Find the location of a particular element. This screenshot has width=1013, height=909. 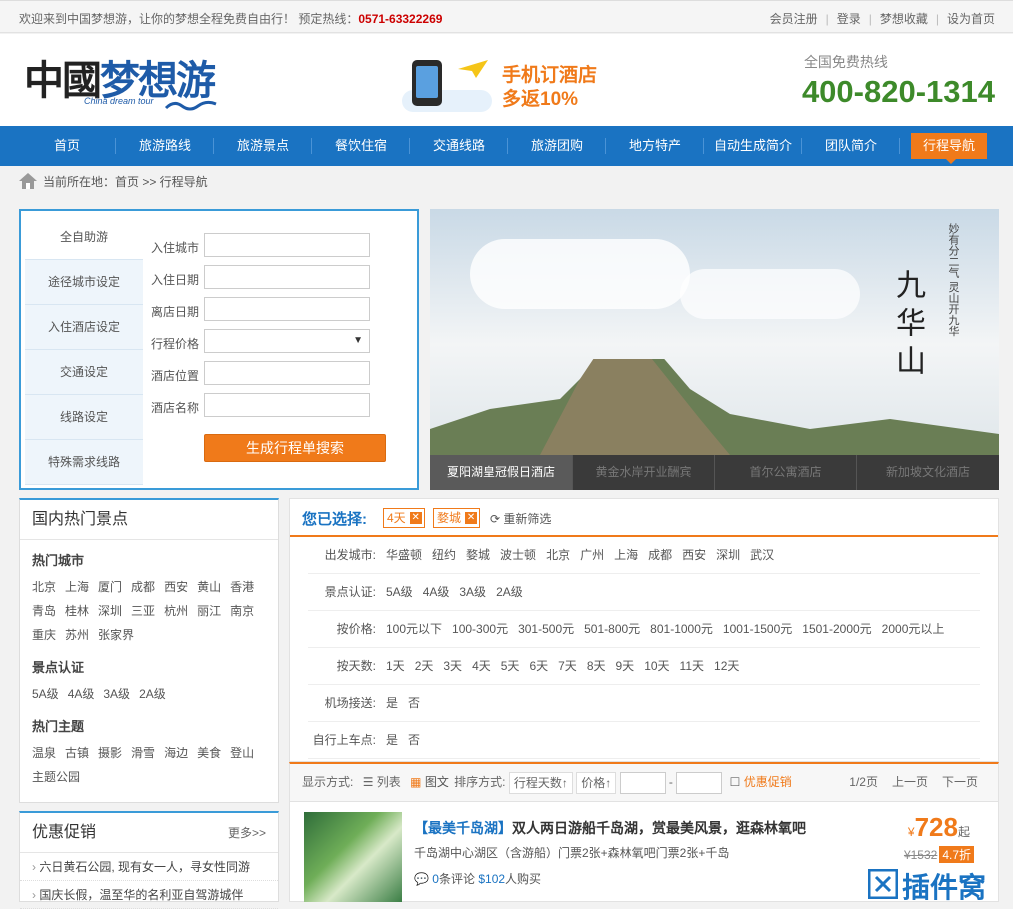

filter-option: 6天 is located at coordinates (538, 666).